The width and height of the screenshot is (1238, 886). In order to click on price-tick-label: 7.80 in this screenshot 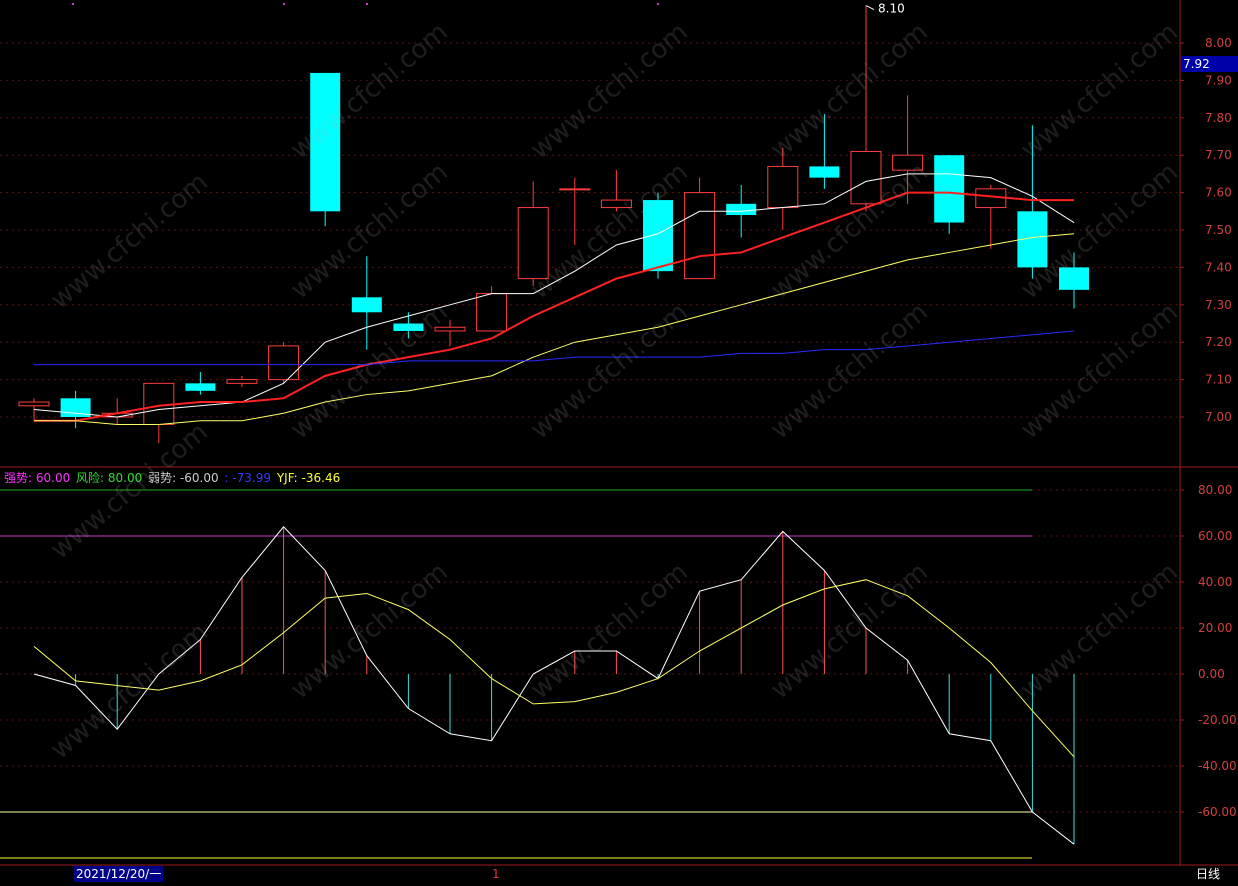, I will do `click(1218, 118)`.